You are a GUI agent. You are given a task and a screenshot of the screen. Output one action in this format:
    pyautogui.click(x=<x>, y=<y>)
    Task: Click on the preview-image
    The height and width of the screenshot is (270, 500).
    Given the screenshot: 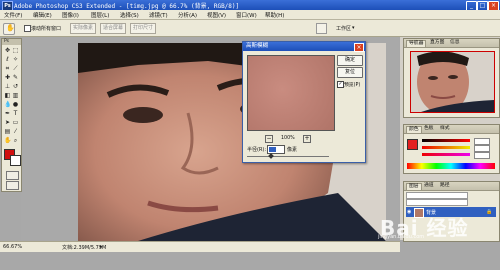 What is the action you would take?
    pyautogui.click(x=291, y=93)
    